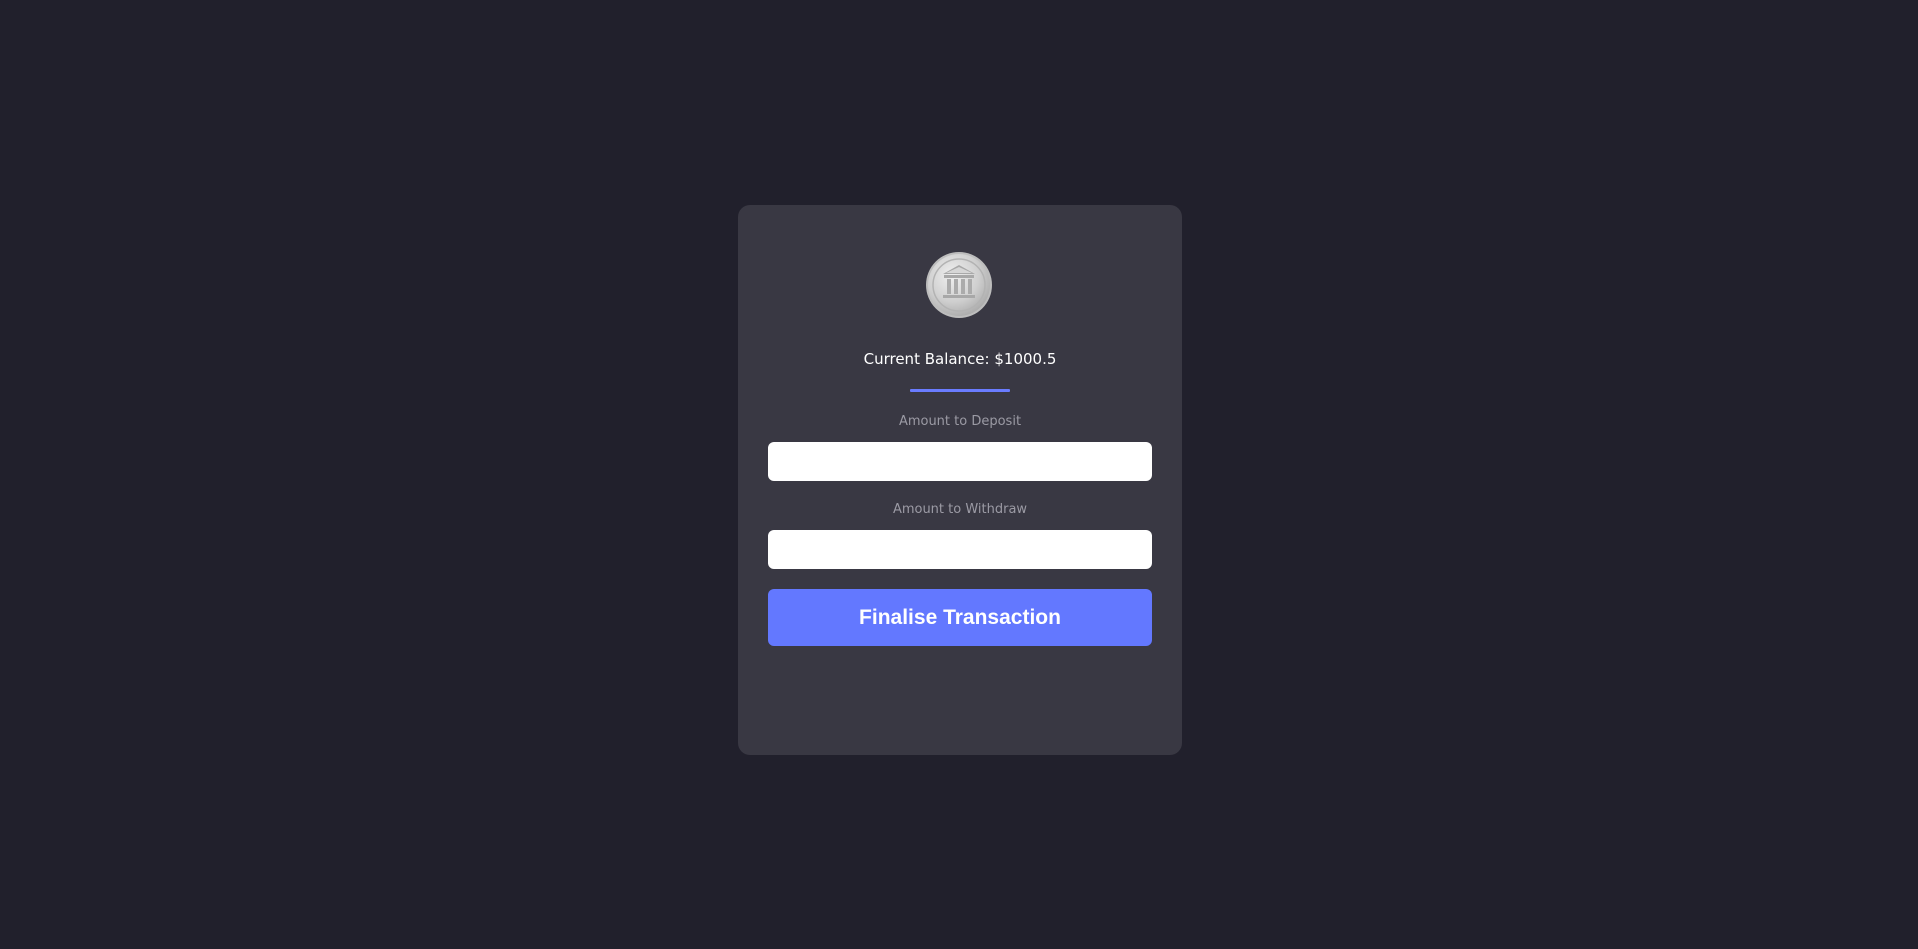 The height and width of the screenshot is (949, 1918). I want to click on divider, so click(960, 390).